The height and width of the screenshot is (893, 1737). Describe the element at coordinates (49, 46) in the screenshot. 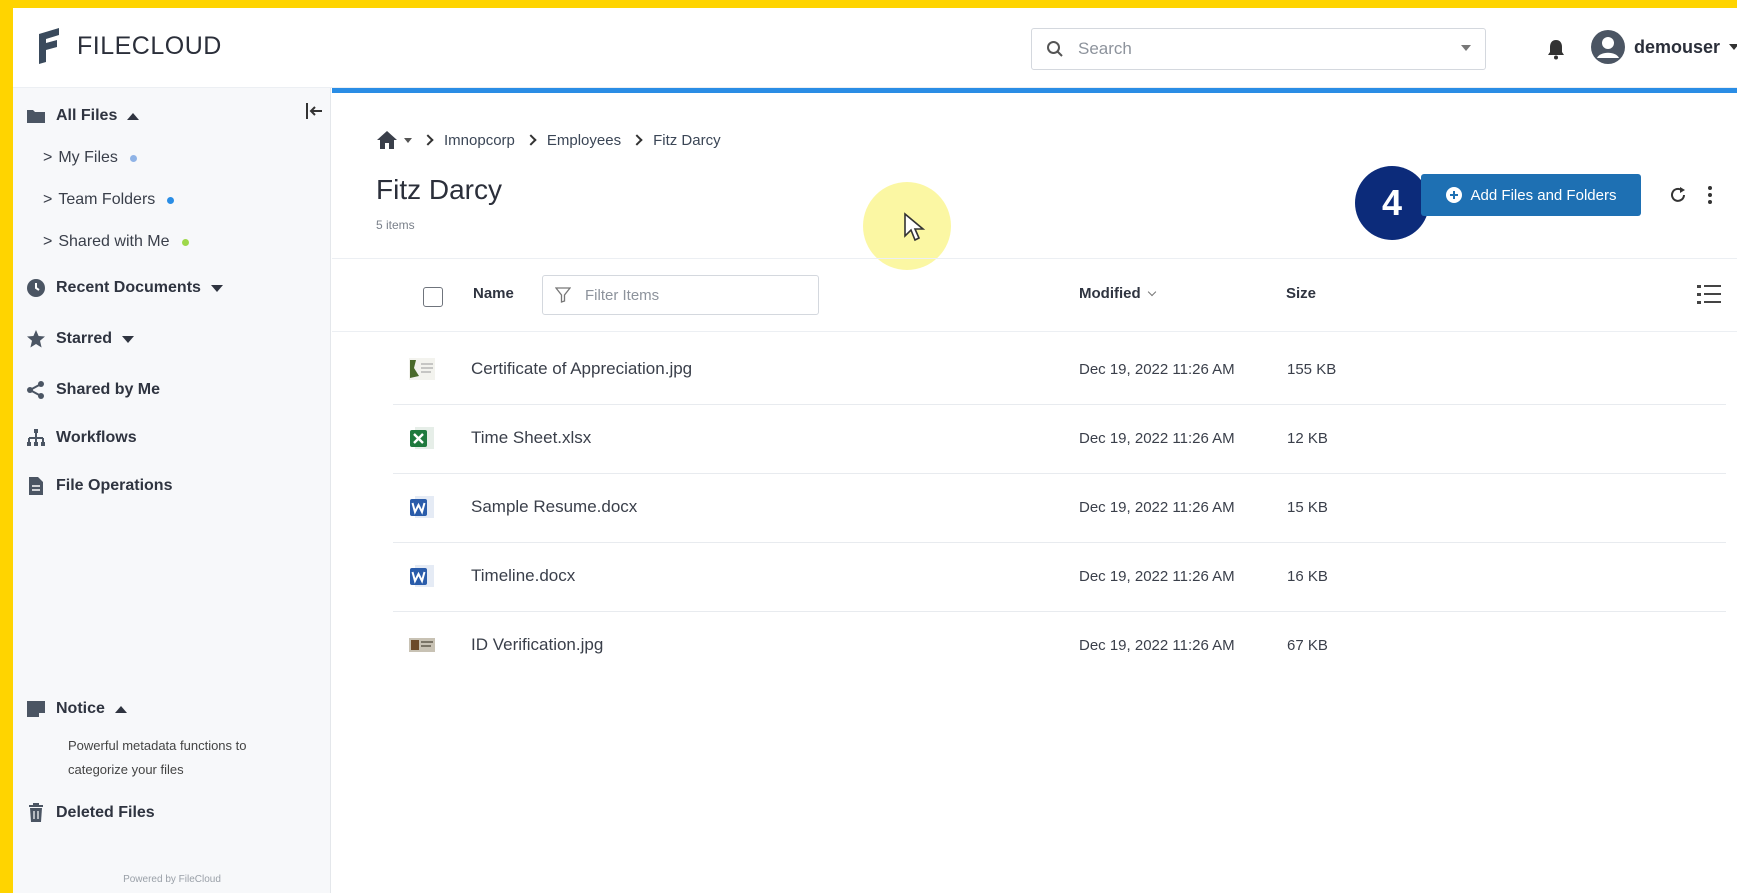

I see `filecloud-logo-icon` at that location.